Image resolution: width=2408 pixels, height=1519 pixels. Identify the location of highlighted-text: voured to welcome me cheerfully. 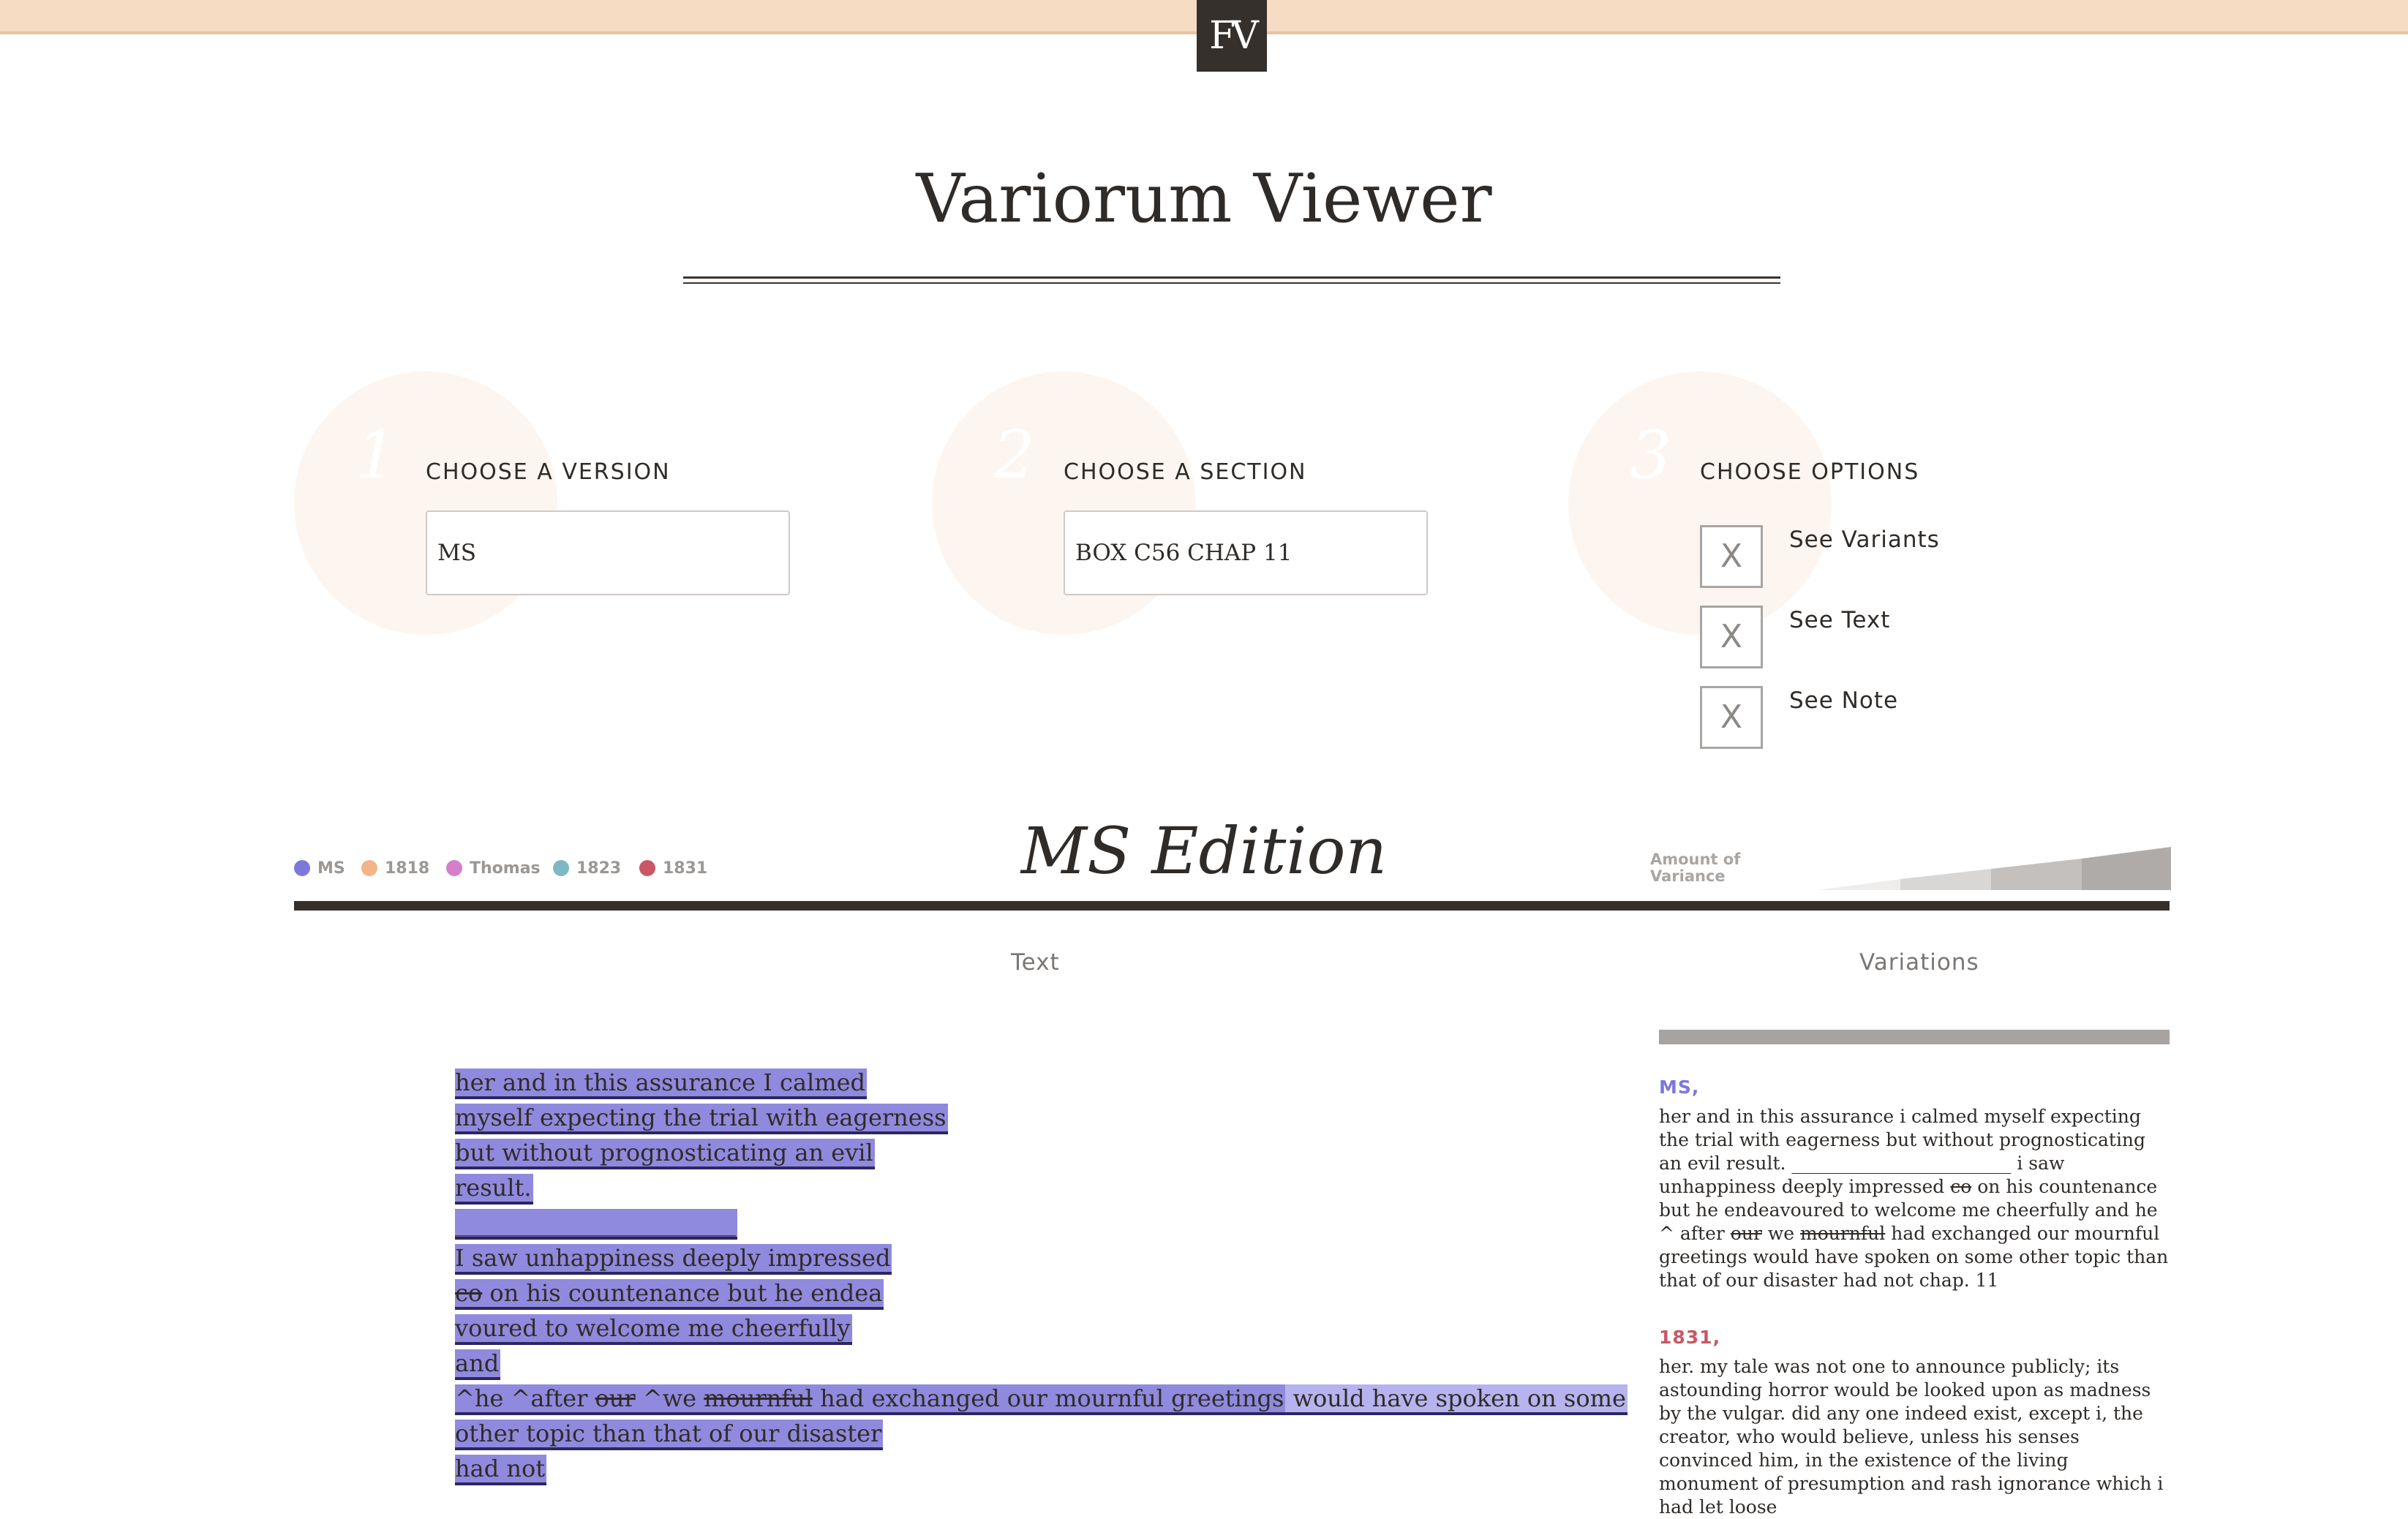
(653, 1329).